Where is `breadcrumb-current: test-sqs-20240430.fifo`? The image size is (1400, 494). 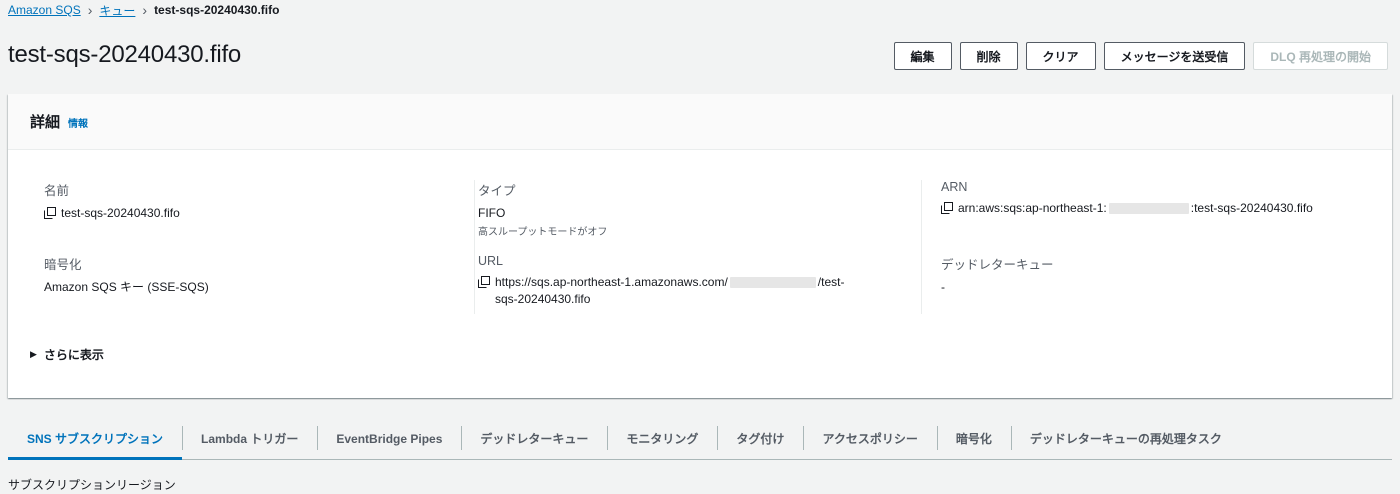
breadcrumb-current: test-sqs-20240430.fifo is located at coordinates (217, 10).